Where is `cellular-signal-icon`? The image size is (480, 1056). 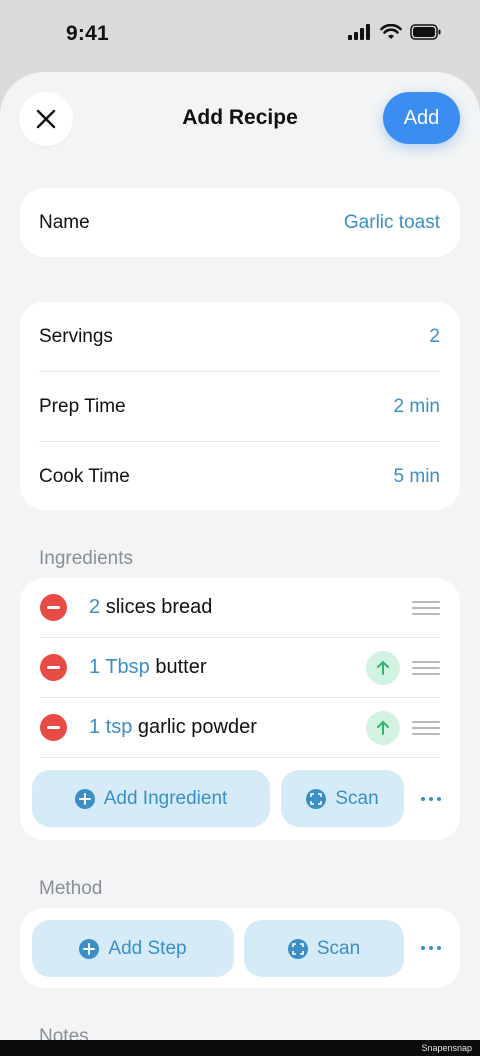 cellular-signal-icon is located at coordinates (359, 32).